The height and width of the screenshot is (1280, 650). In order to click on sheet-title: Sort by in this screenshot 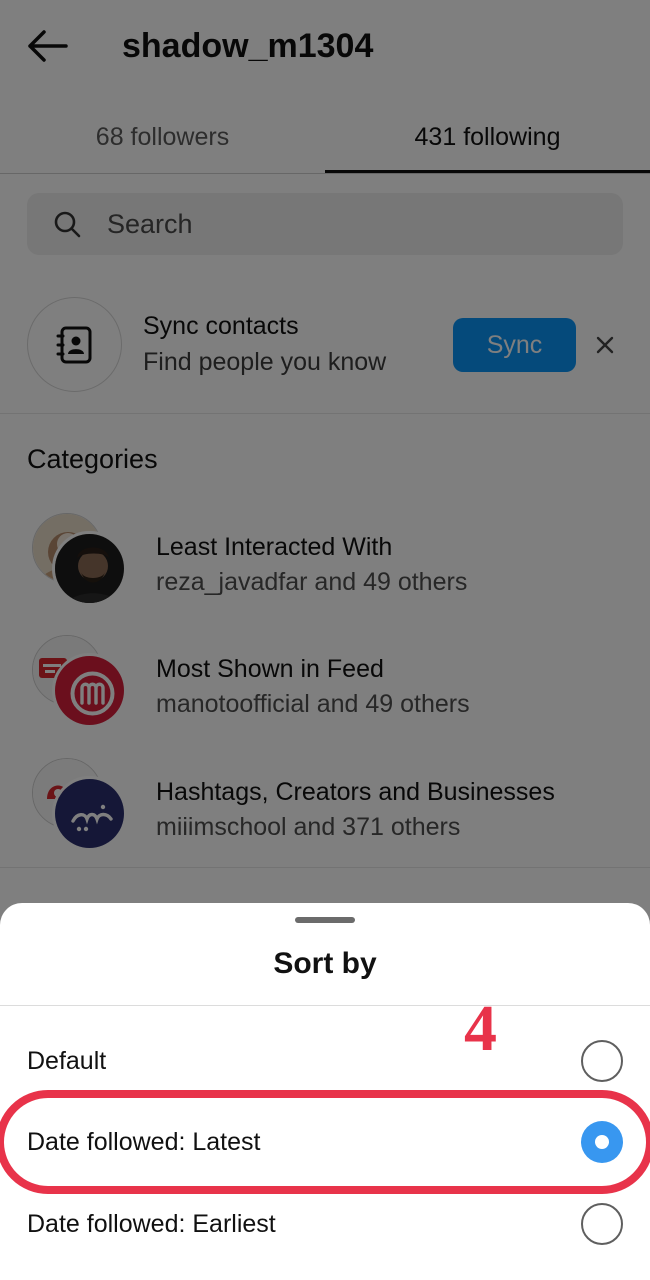, I will do `click(325, 963)`.